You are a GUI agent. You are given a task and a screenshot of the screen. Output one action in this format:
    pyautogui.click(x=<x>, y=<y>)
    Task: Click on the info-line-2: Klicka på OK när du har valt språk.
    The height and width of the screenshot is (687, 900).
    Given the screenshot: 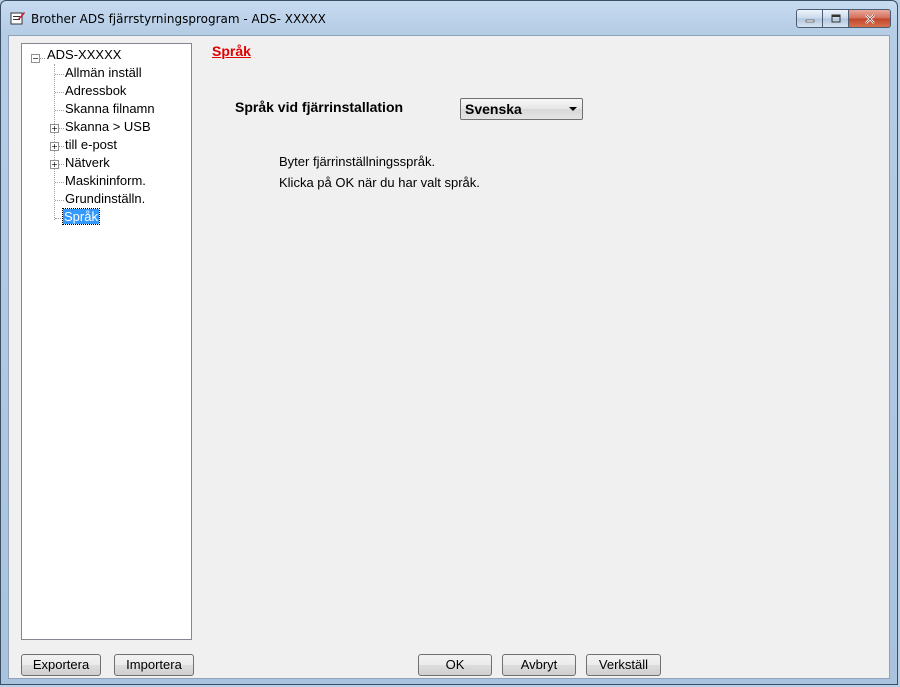 What is the action you would take?
    pyautogui.click(x=379, y=182)
    